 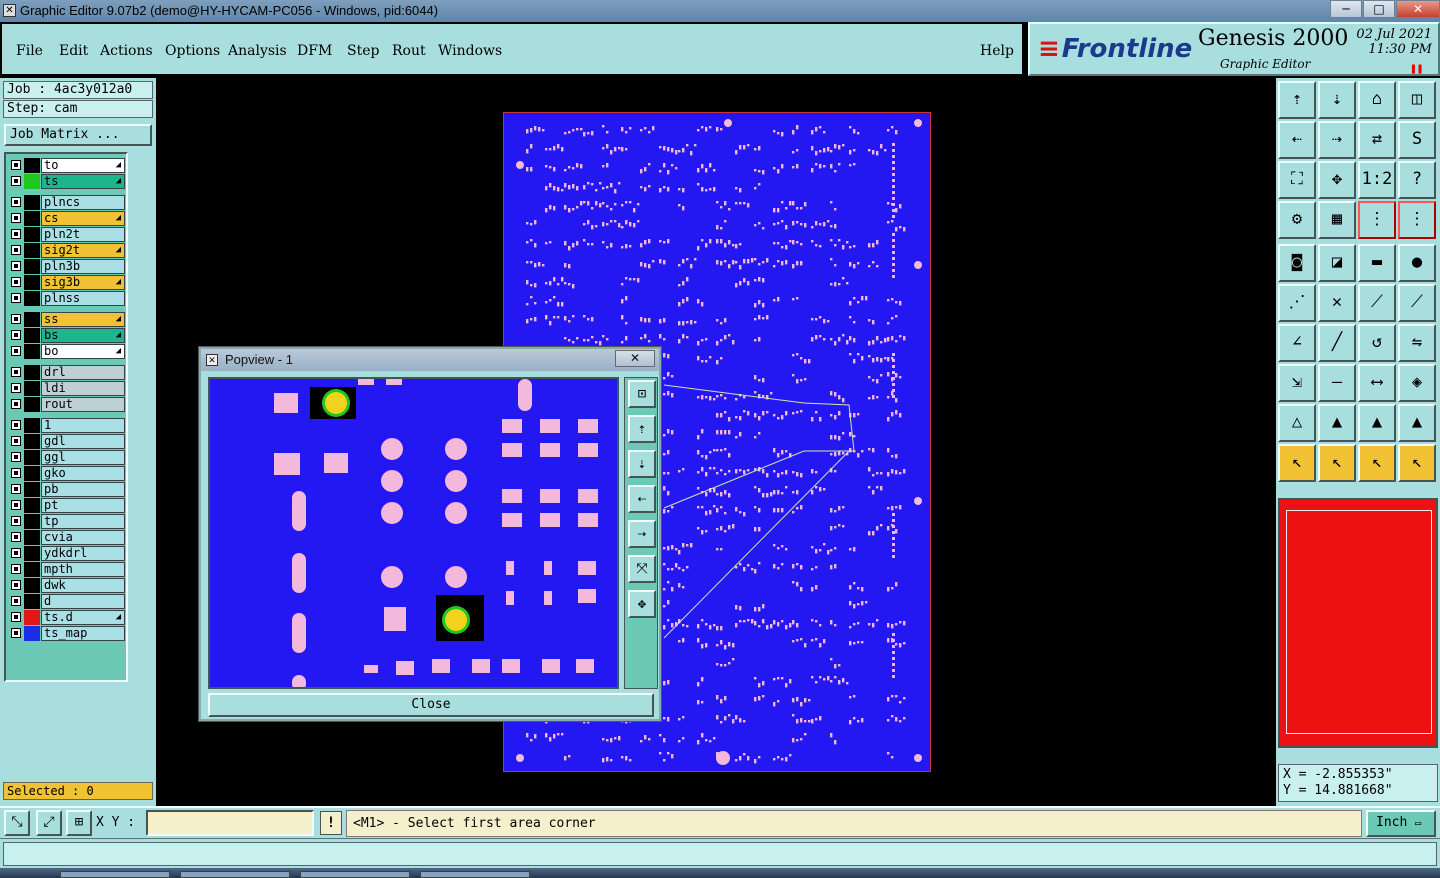 I want to click on zoom-center-icon: ✥, so click(x=1337, y=180).